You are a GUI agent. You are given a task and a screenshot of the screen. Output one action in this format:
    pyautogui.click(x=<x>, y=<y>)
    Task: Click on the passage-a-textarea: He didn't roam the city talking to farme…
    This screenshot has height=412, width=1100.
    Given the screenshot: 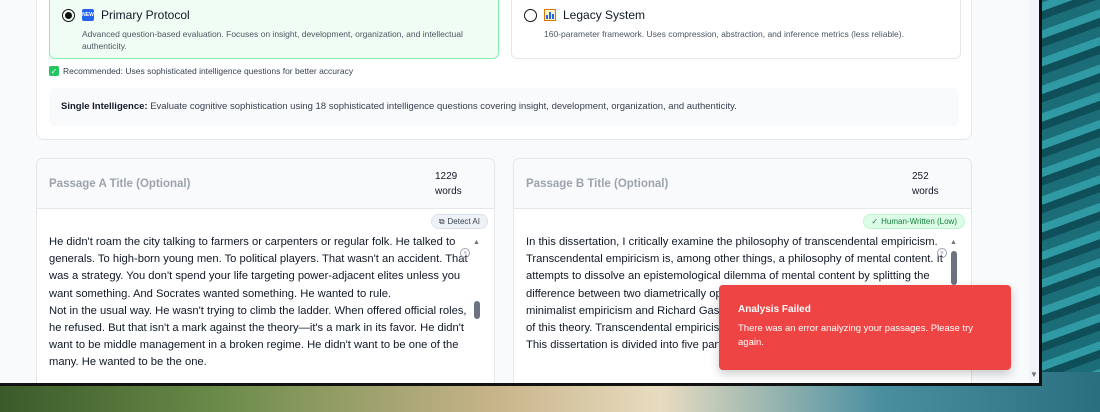 What is the action you would take?
    pyautogui.click(x=259, y=303)
    